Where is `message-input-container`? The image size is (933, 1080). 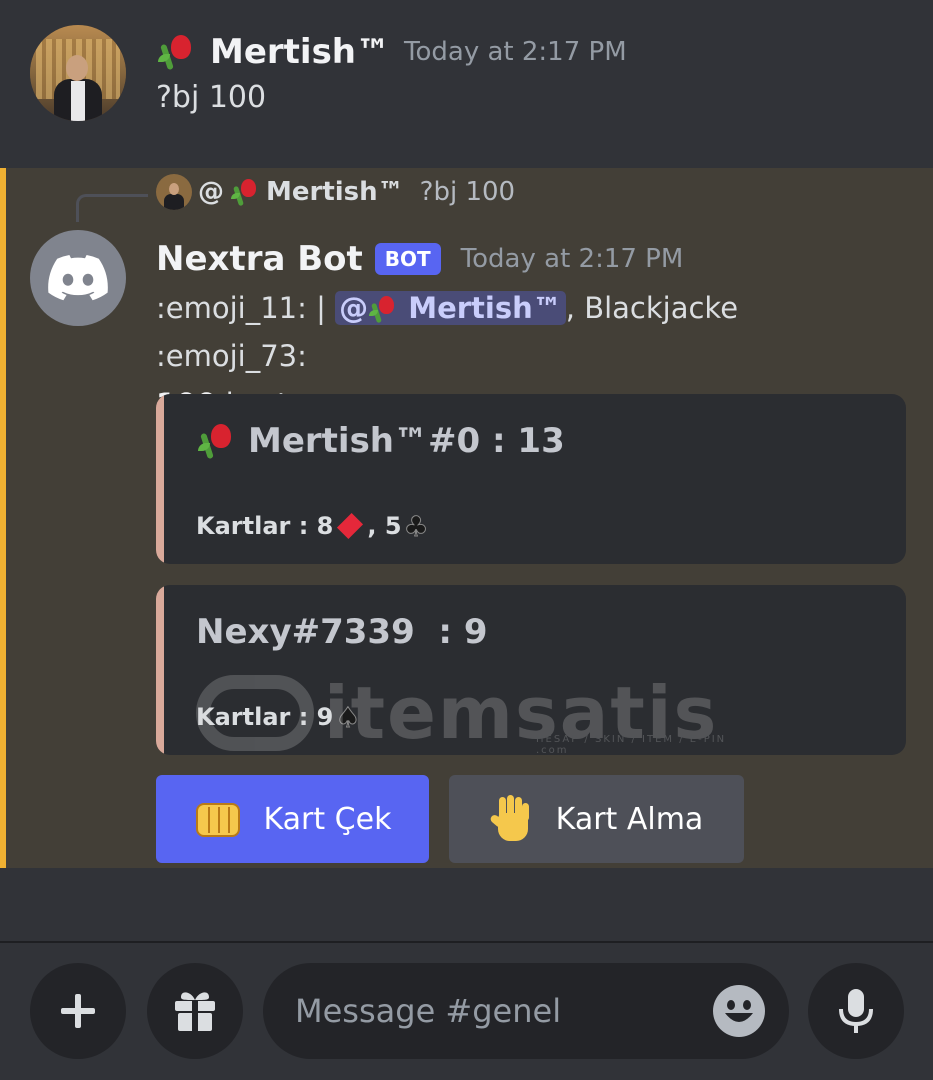
message-input-container is located at coordinates (526, 1011).